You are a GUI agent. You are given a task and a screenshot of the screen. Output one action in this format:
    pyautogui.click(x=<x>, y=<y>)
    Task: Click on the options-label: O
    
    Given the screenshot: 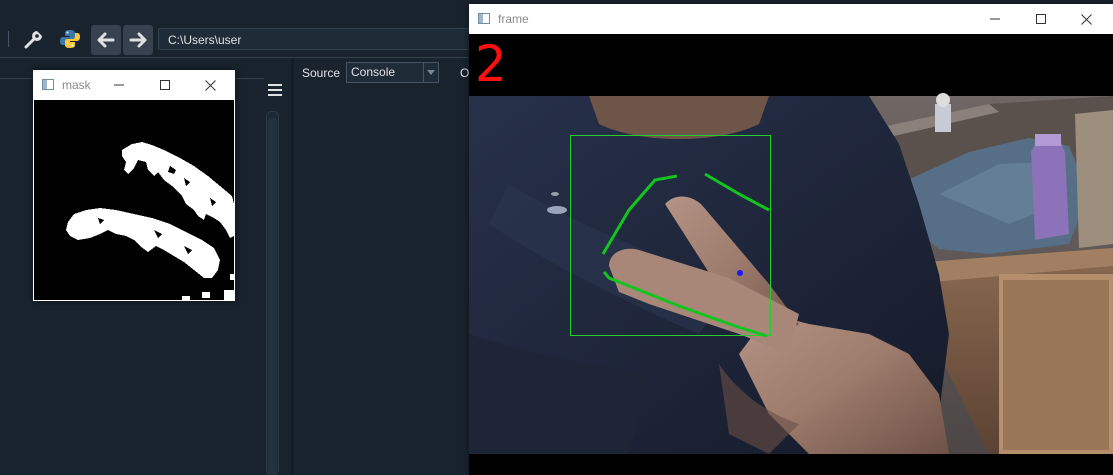 What is the action you would take?
    pyautogui.click(x=465, y=73)
    